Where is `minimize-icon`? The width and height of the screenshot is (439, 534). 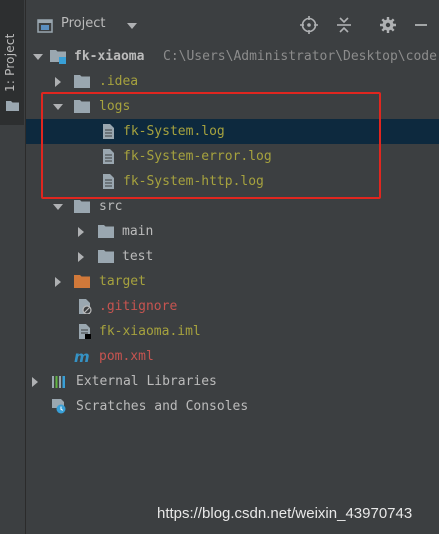 minimize-icon is located at coordinates (421, 25).